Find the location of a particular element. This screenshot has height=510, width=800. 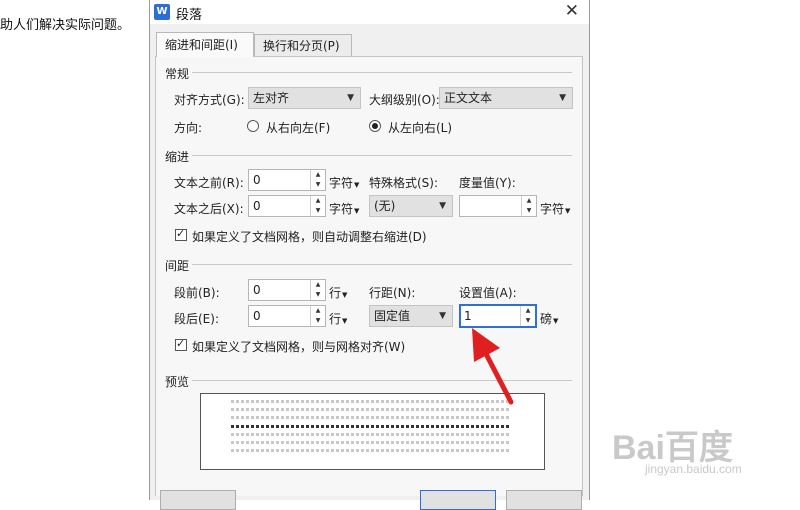

auto-adjust-indent-checkbox is located at coordinates (181, 234).